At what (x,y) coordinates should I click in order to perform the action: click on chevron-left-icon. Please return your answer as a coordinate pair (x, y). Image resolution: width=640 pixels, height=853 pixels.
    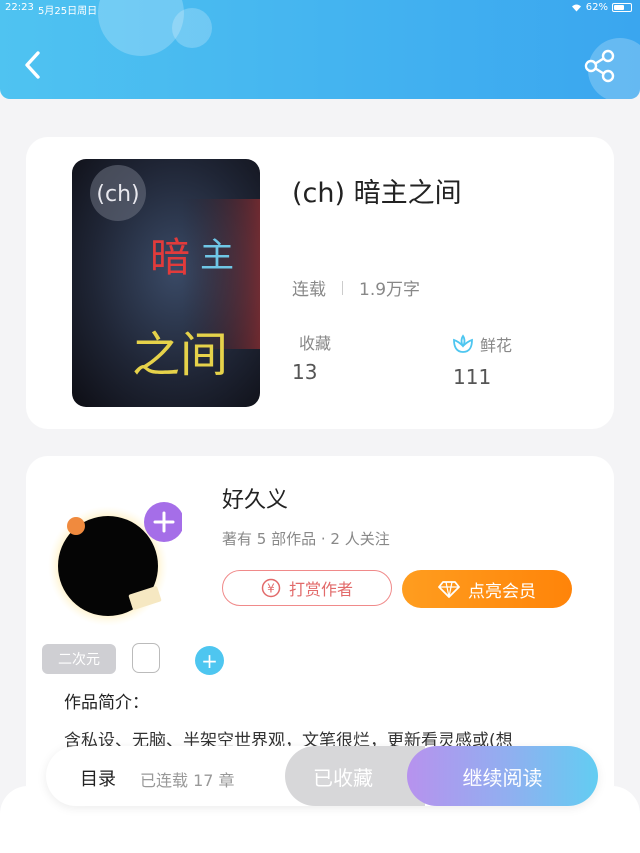
    Looking at the image, I should click on (32, 65).